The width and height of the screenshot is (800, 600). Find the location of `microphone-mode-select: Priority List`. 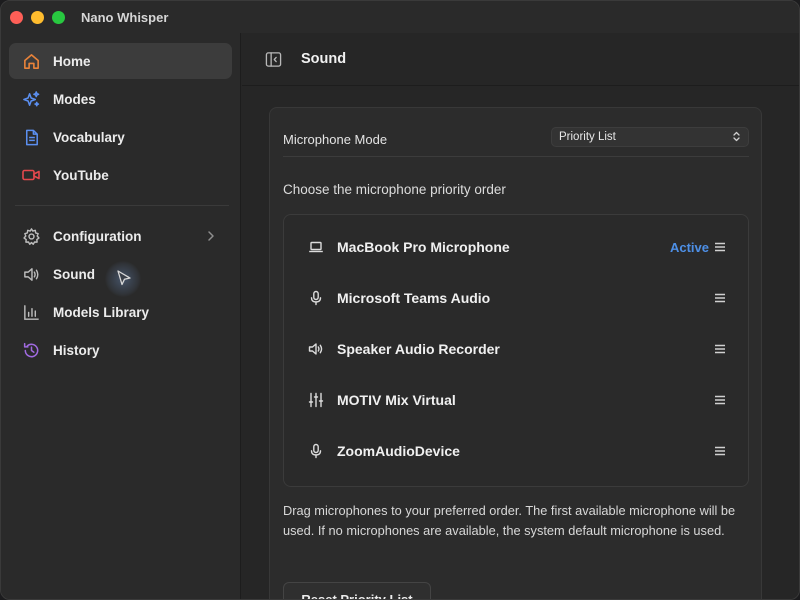

microphone-mode-select: Priority List is located at coordinates (650, 136).